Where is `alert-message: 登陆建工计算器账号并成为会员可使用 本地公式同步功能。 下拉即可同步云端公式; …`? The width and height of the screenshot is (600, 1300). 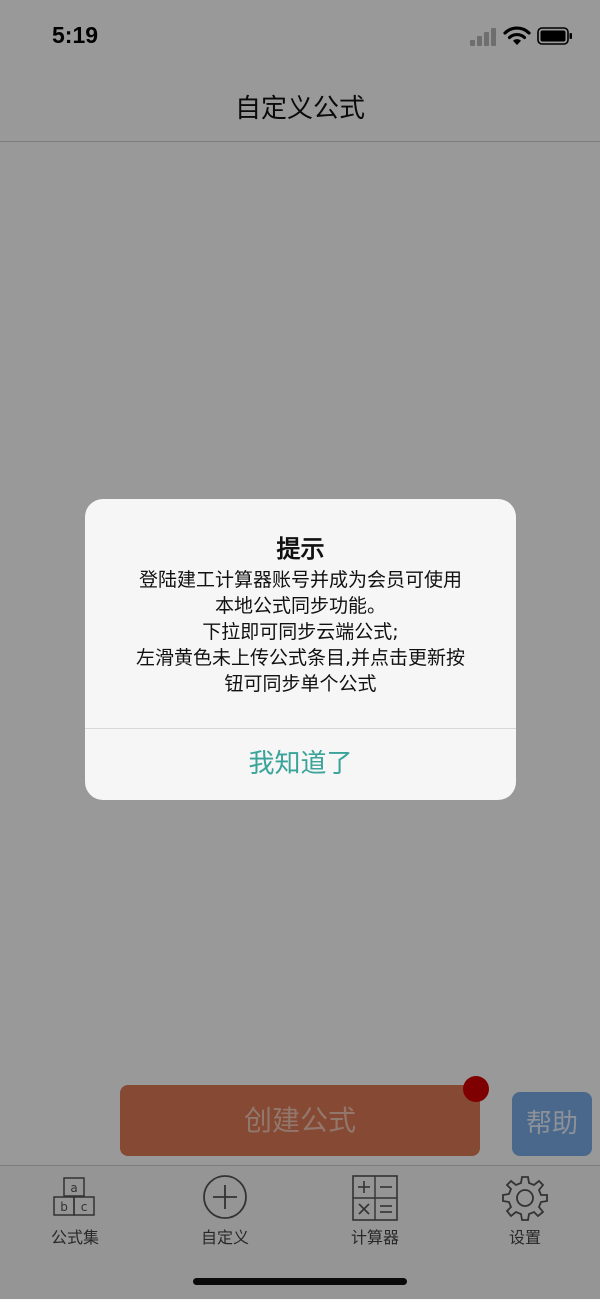 alert-message: 登陆建工计算器账号并成为会员可使用 本地公式同步功能。 下拉即可同步云端公式; … is located at coordinates (300, 632).